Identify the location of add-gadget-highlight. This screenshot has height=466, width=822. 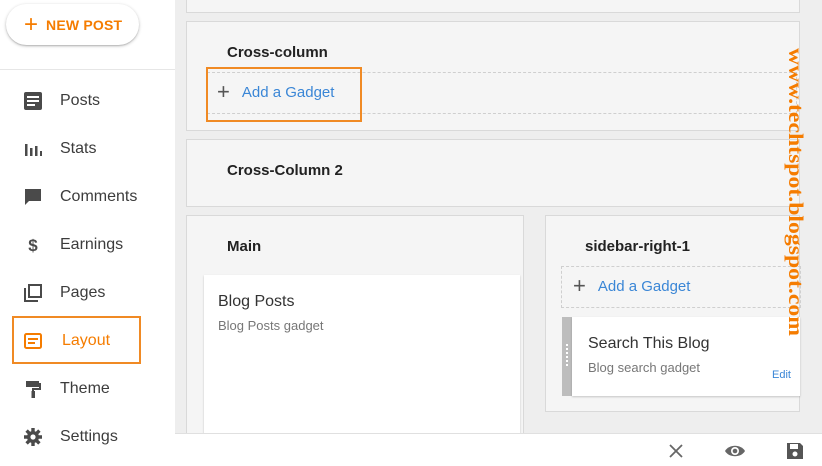
(284, 94).